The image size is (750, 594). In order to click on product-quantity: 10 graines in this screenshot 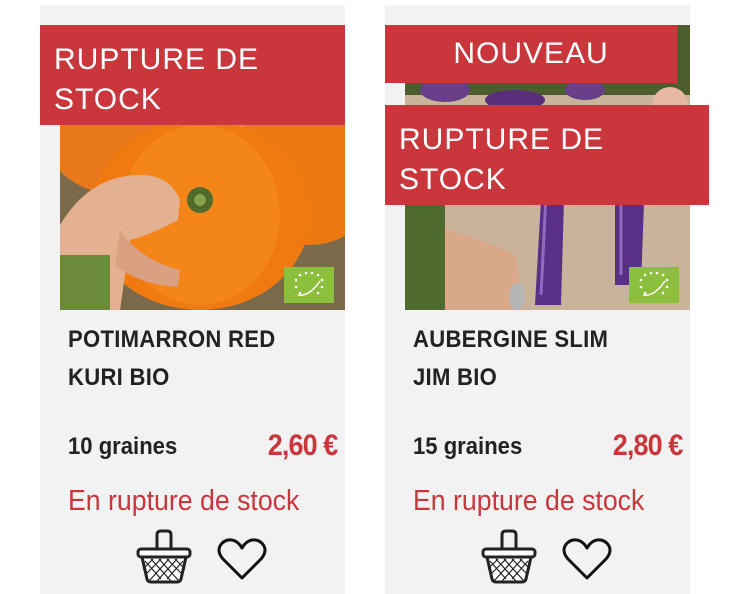, I will do `click(123, 446)`.